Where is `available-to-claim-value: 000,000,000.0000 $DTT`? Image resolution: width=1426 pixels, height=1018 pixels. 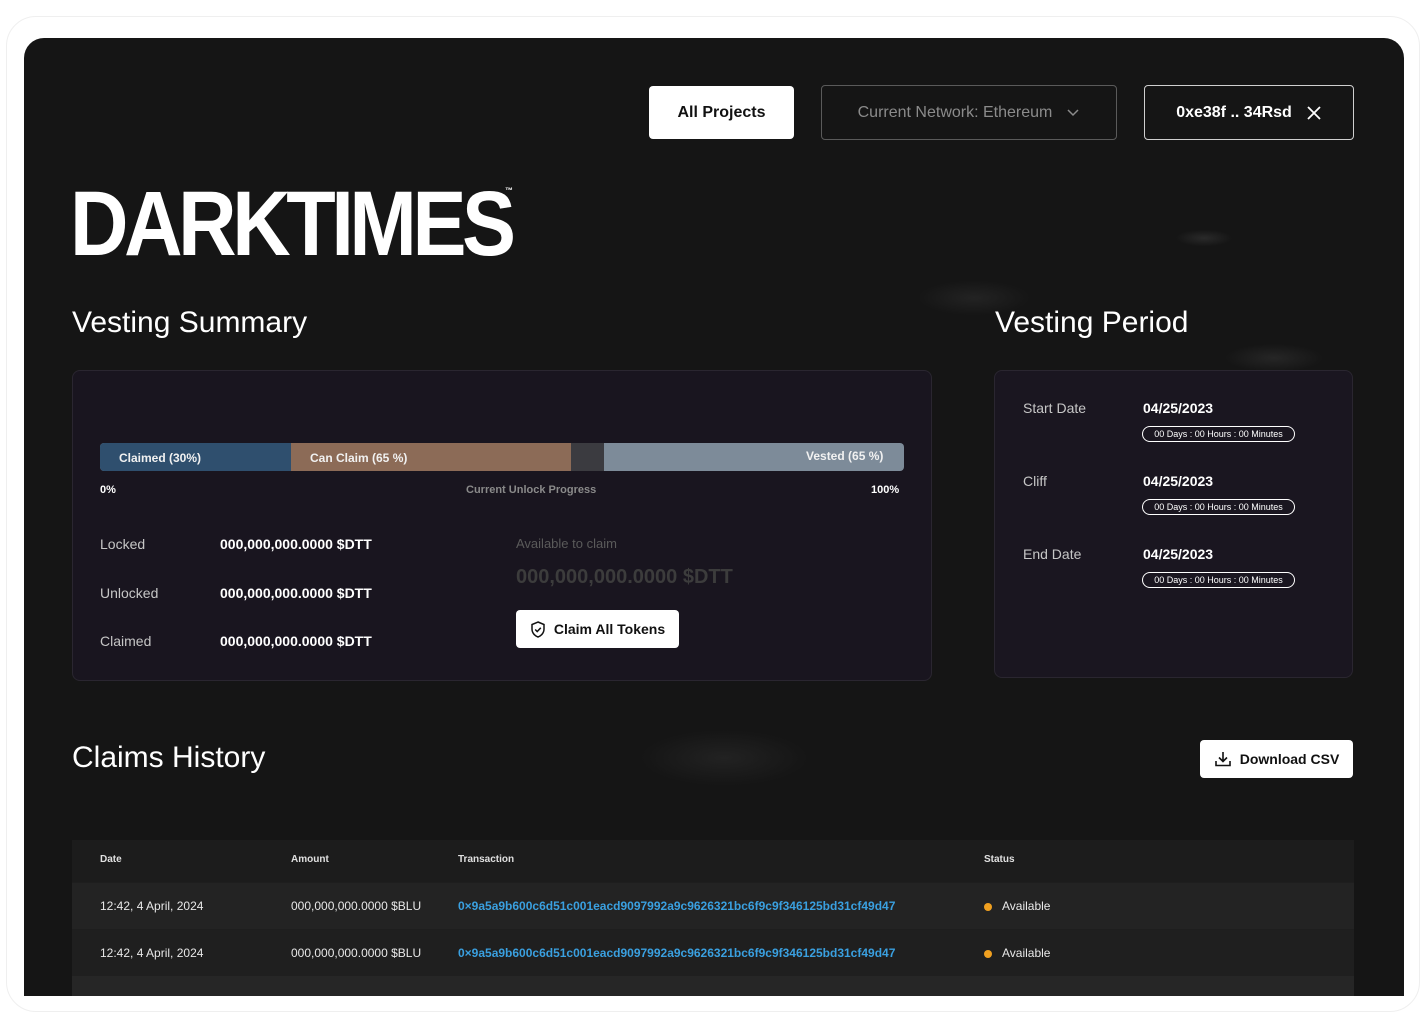 available-to-claim-value: 000,000,000.0000 $DTT is located at coordinates (624, 577).